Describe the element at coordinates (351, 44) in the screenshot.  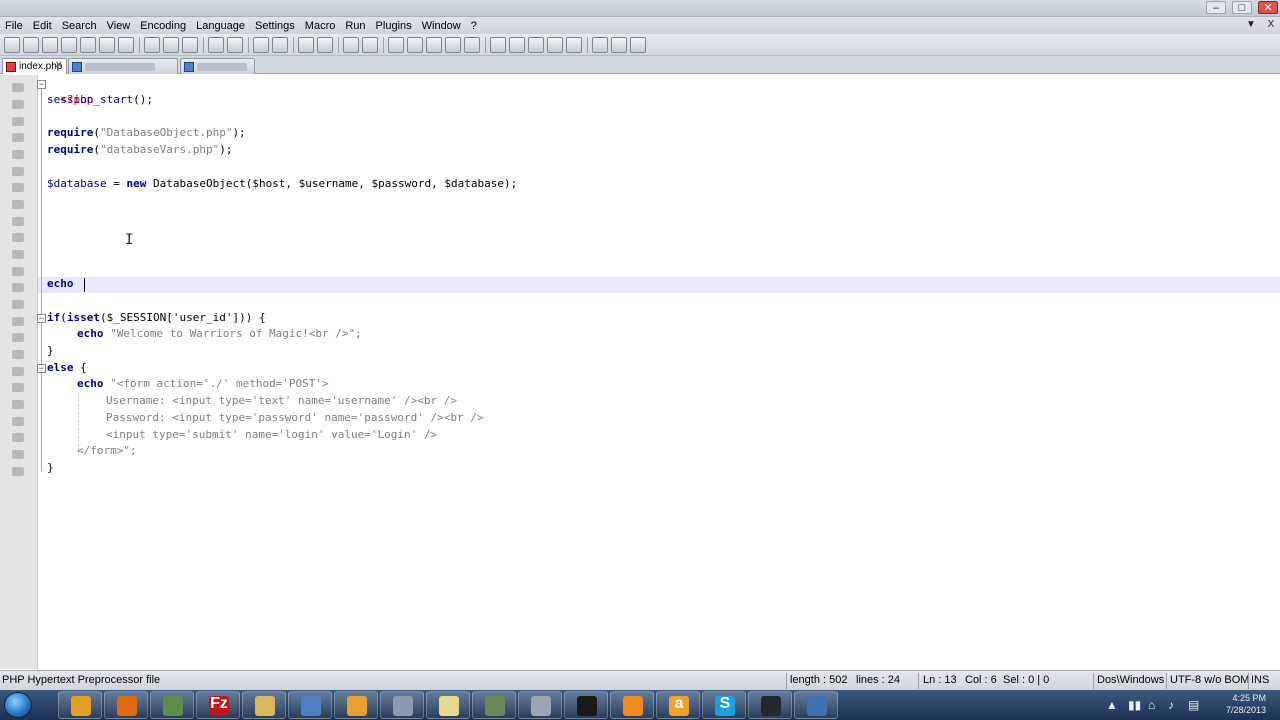
I see `sync-vertical-icon` at that location.